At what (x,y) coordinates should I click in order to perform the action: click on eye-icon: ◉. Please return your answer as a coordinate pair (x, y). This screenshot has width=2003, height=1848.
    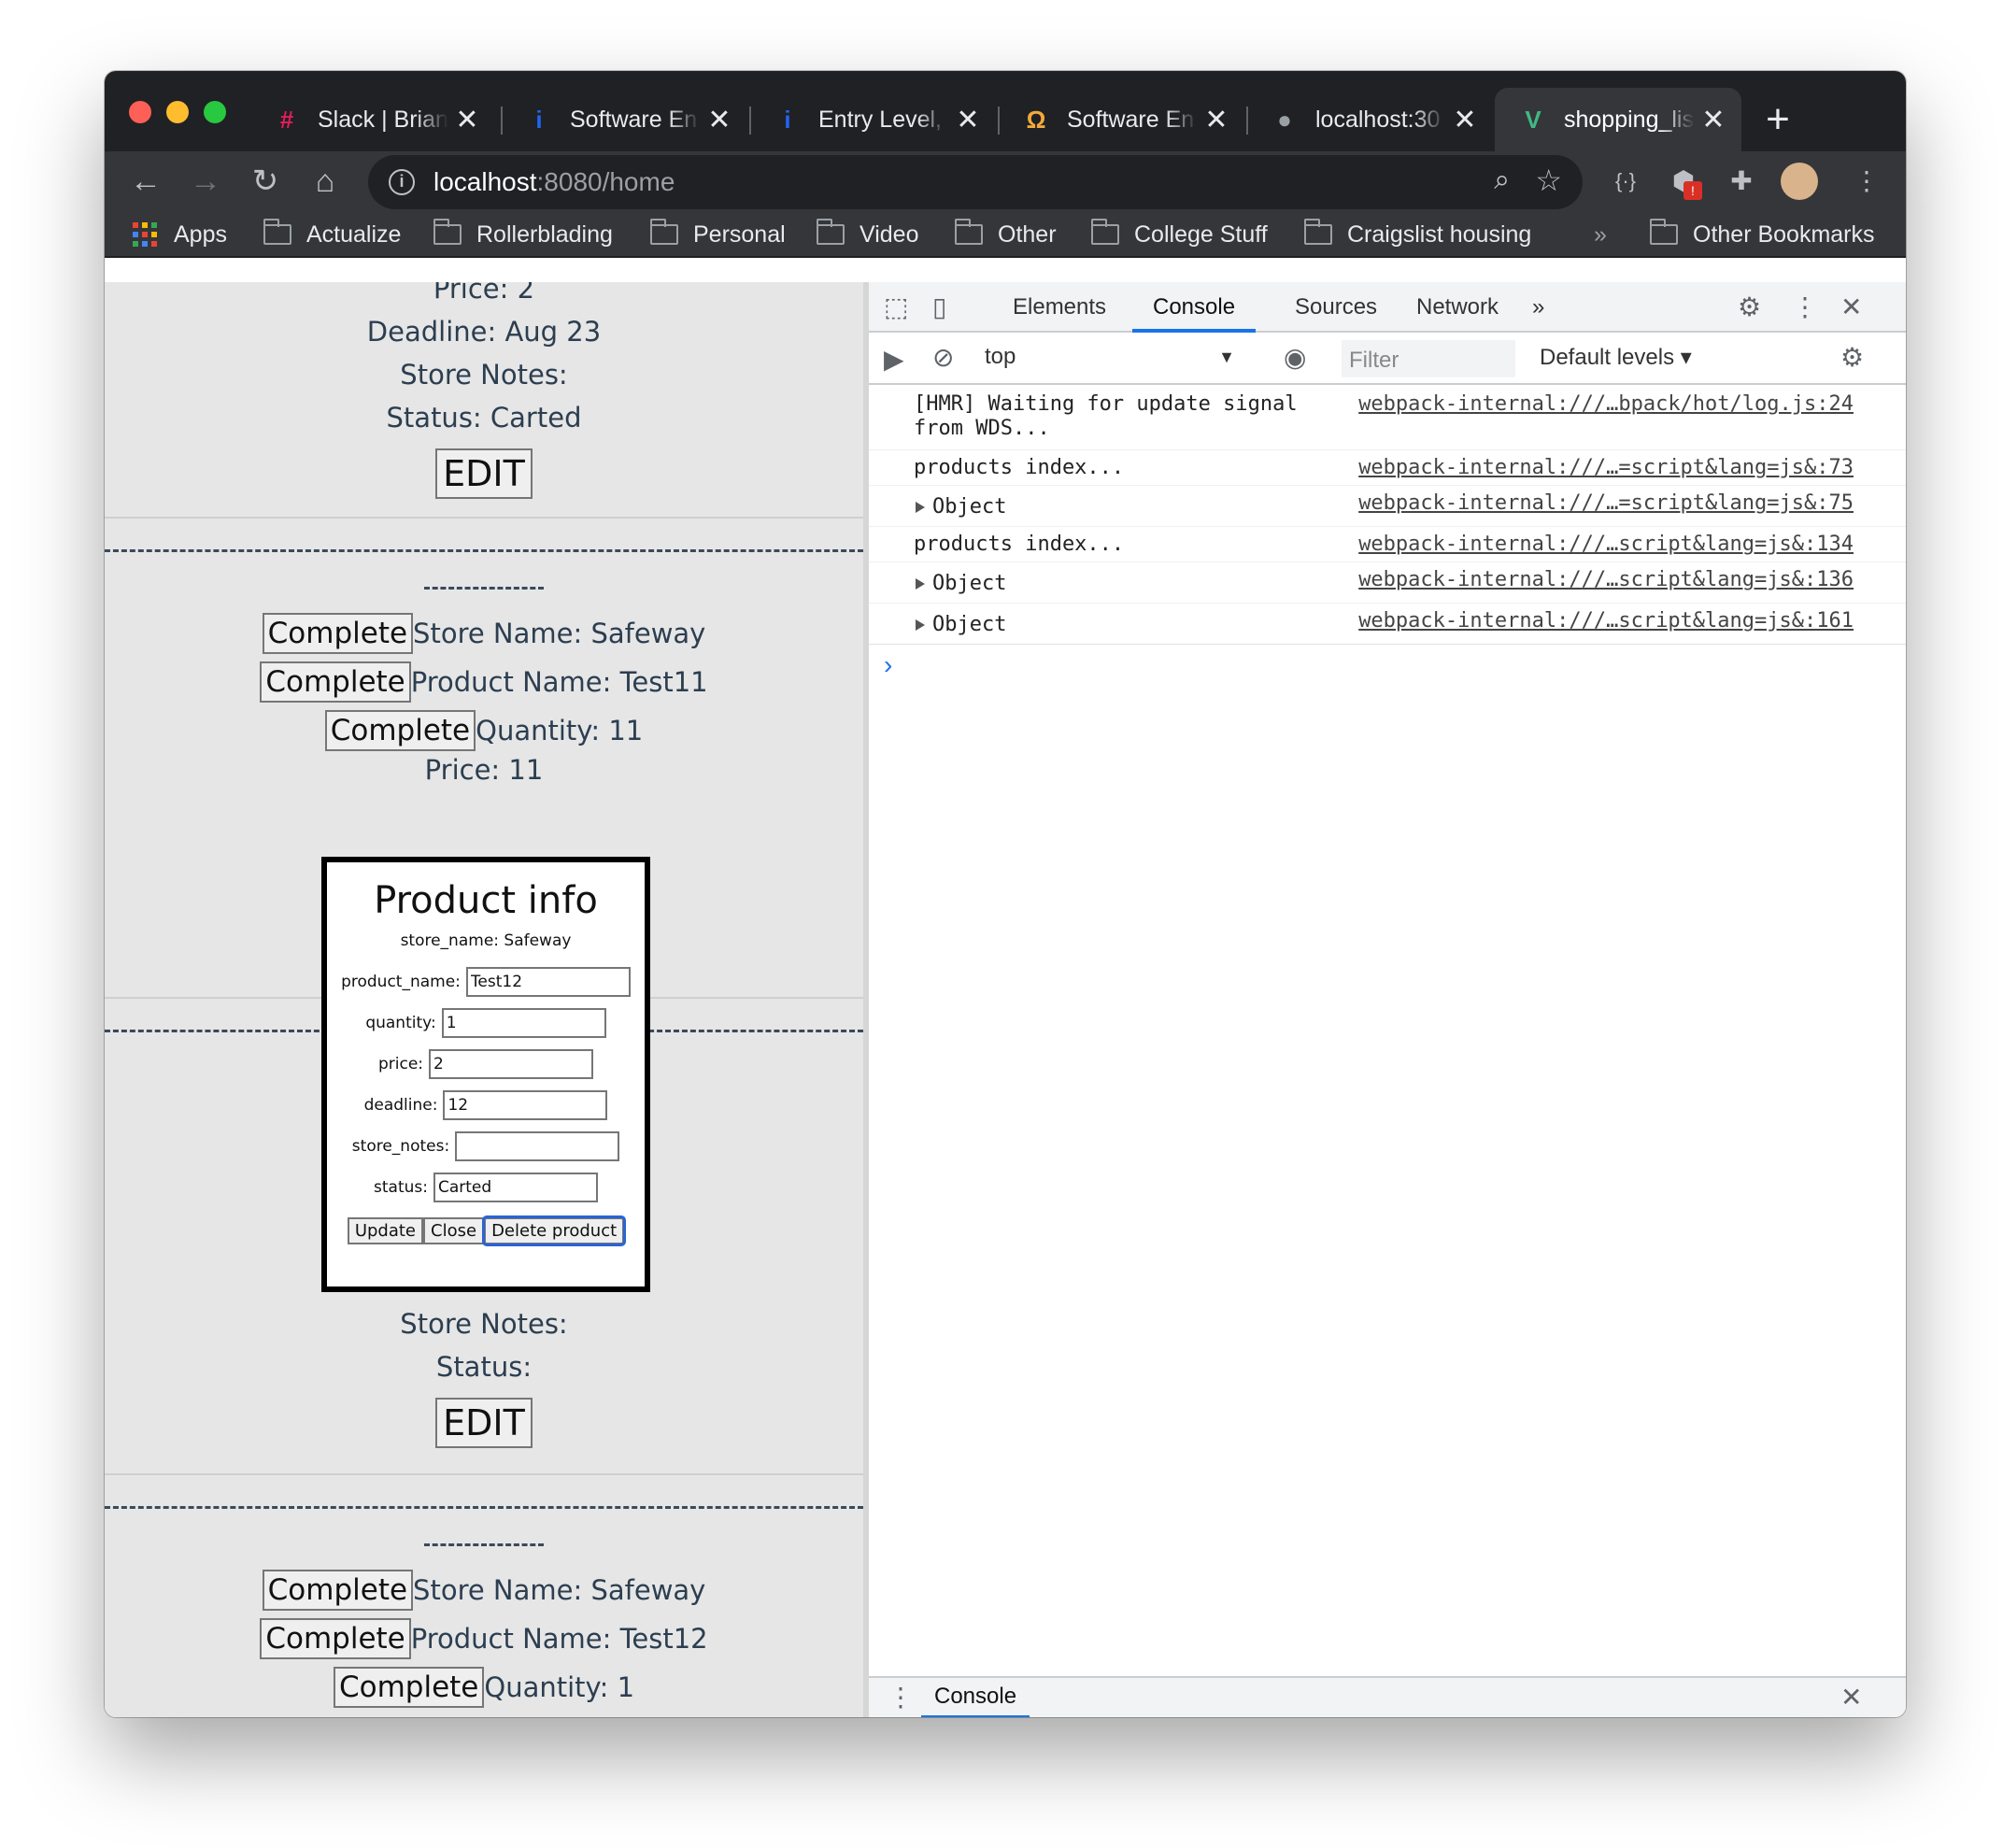
    Looking at the image, I should click on (1295, 357).